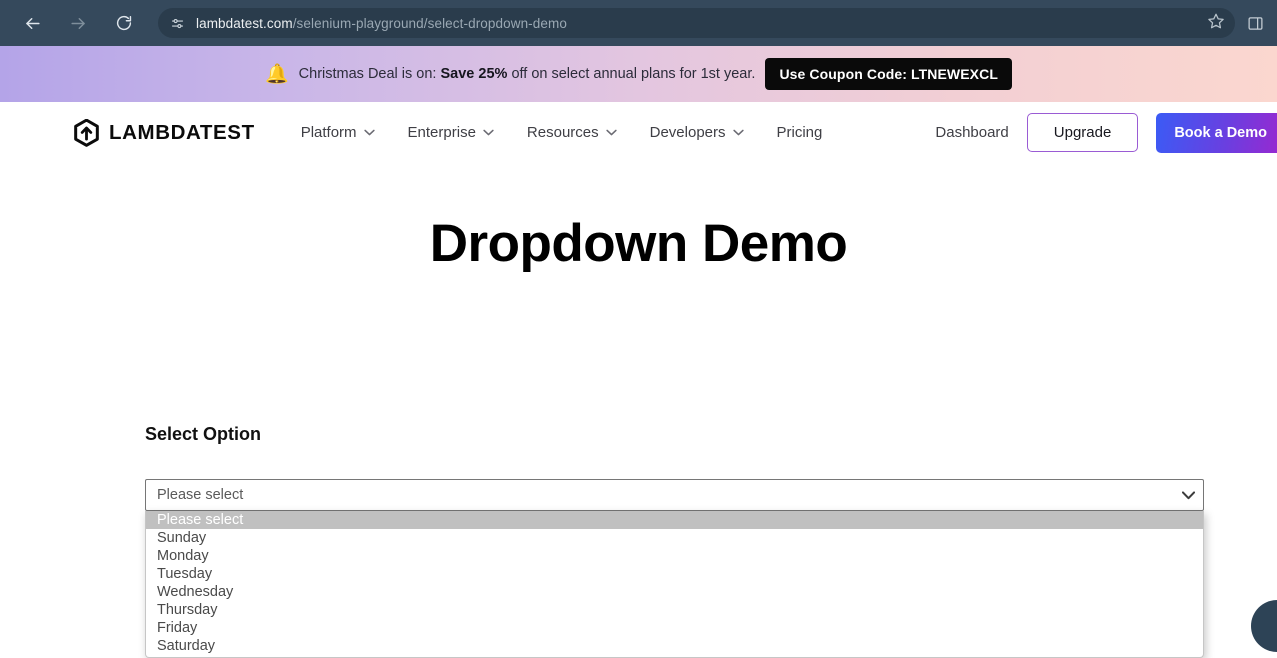 Image resolution: width=1277 pixels, height=658 pixels. I want to click on toolbar-right-actions, so click(1255, 23).